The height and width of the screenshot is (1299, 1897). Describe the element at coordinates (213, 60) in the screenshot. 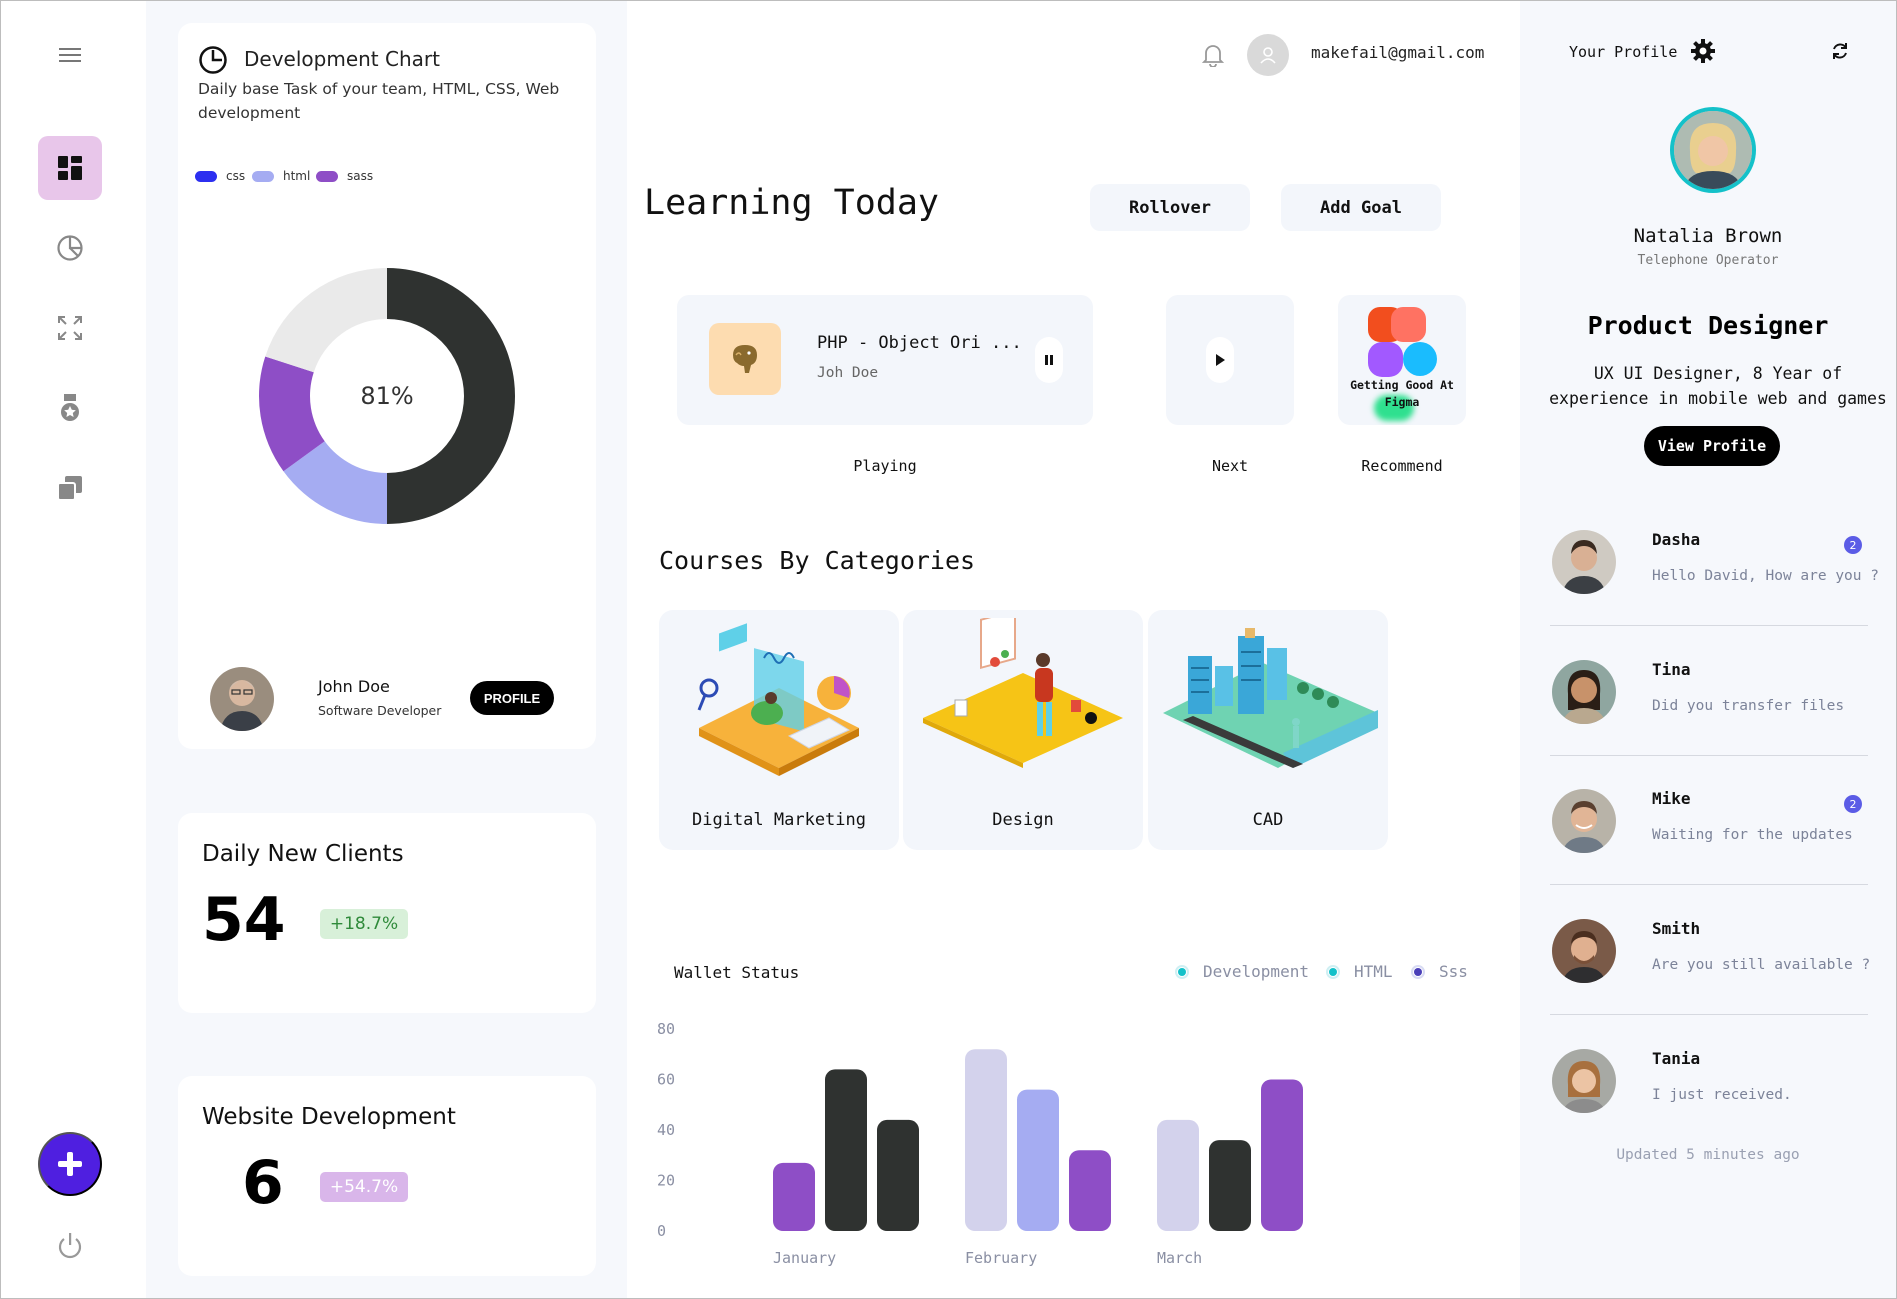

I see `clock-chart-icon` at that location.